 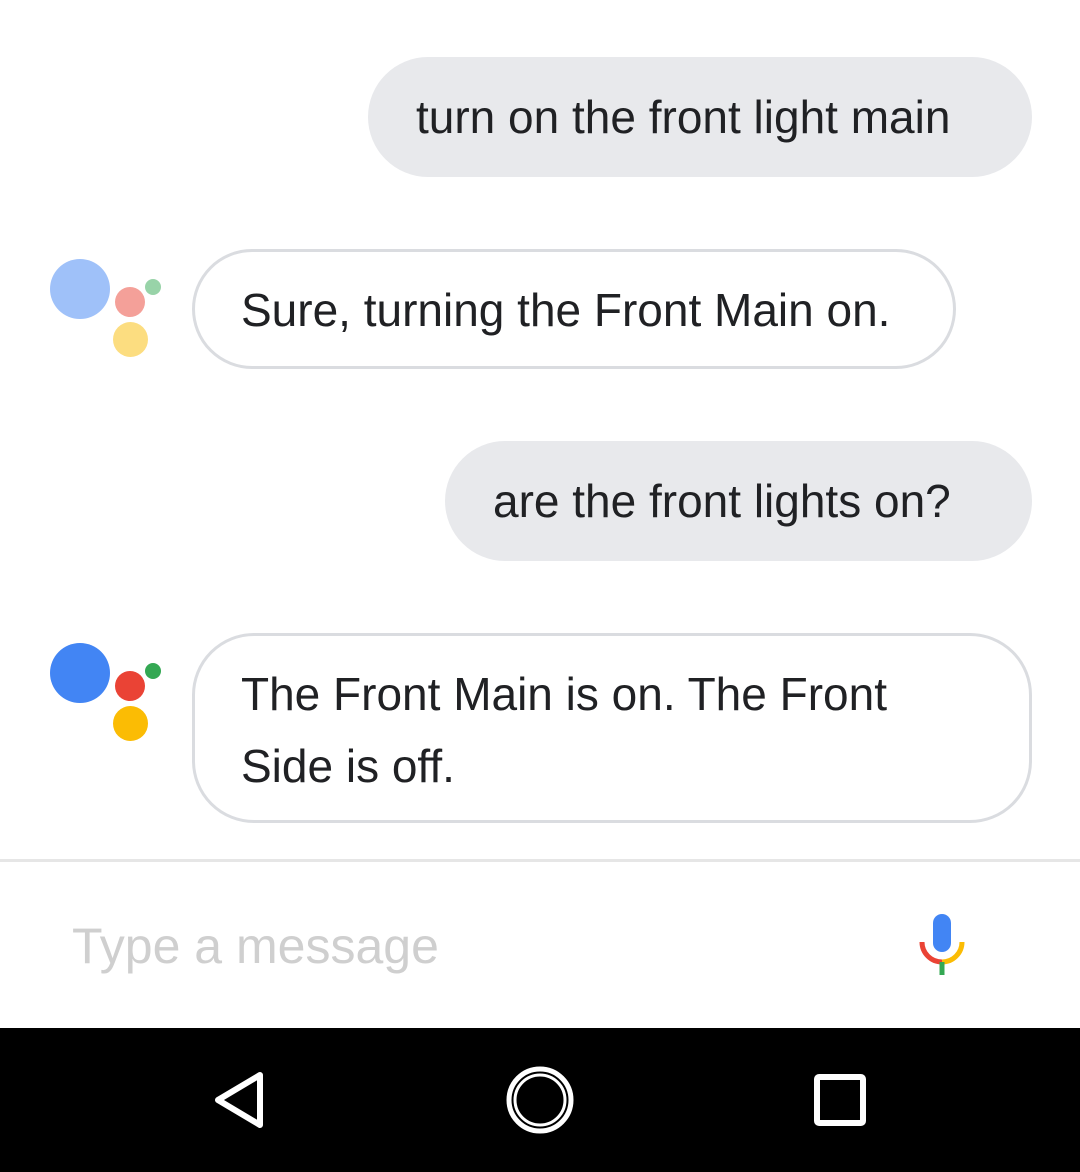 I want to click on system-navigation-bar, so click(x=540, y=1100).